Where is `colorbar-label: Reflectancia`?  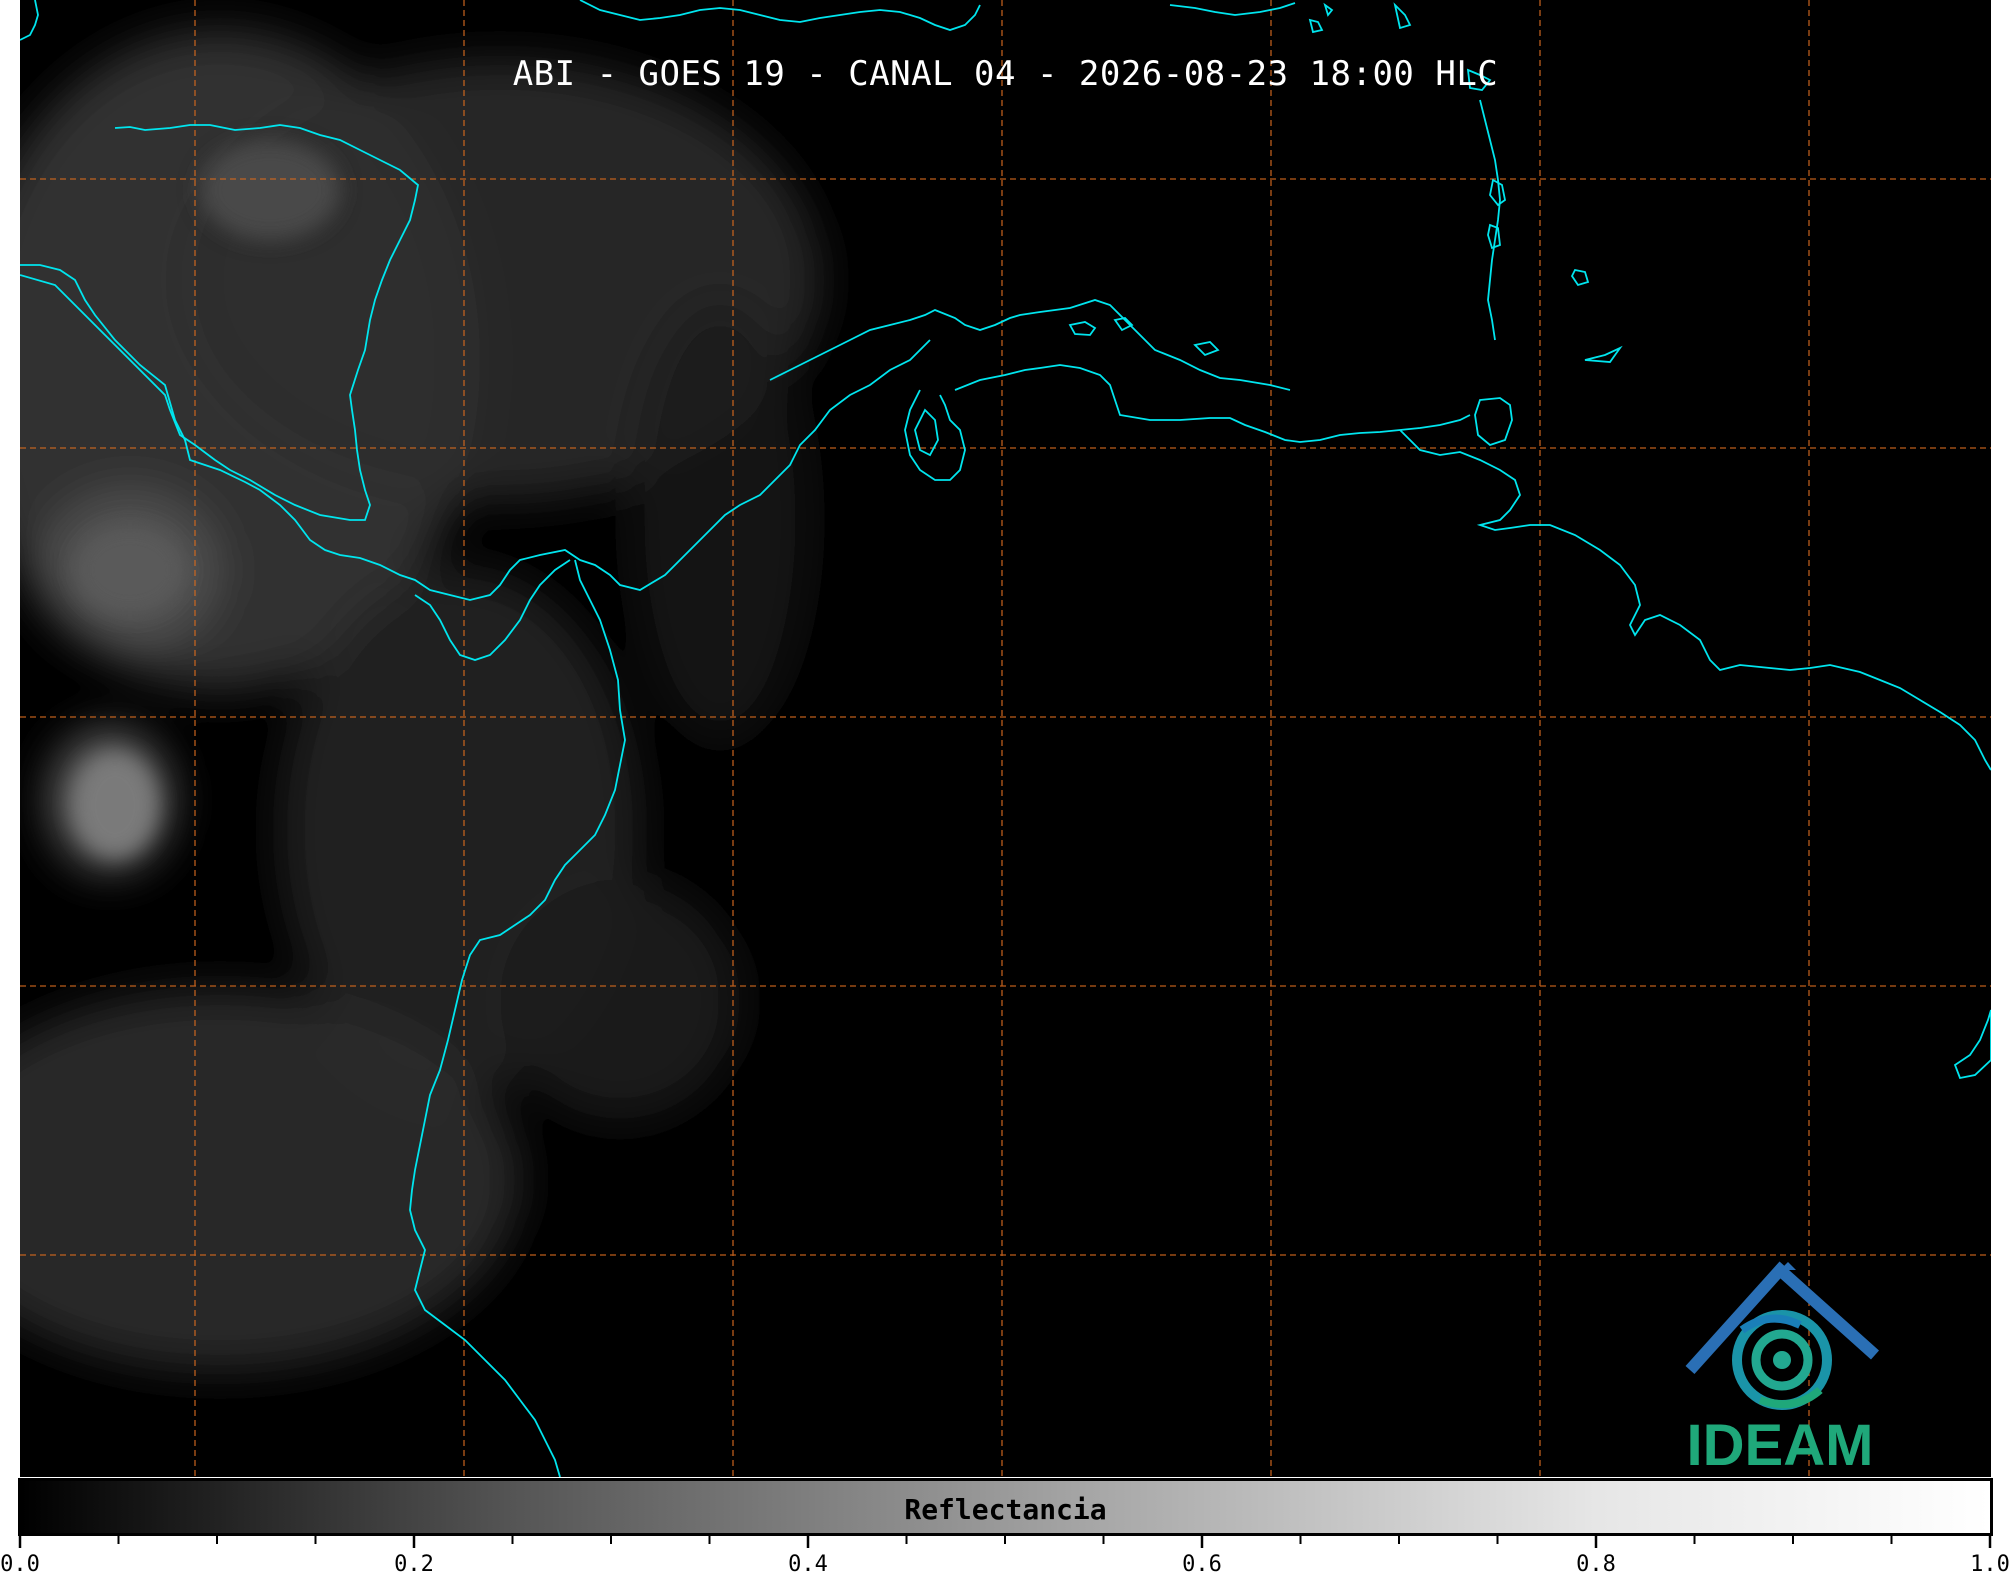 colorbar-label: Reflectancia is located at coordinates (1005, 1509).